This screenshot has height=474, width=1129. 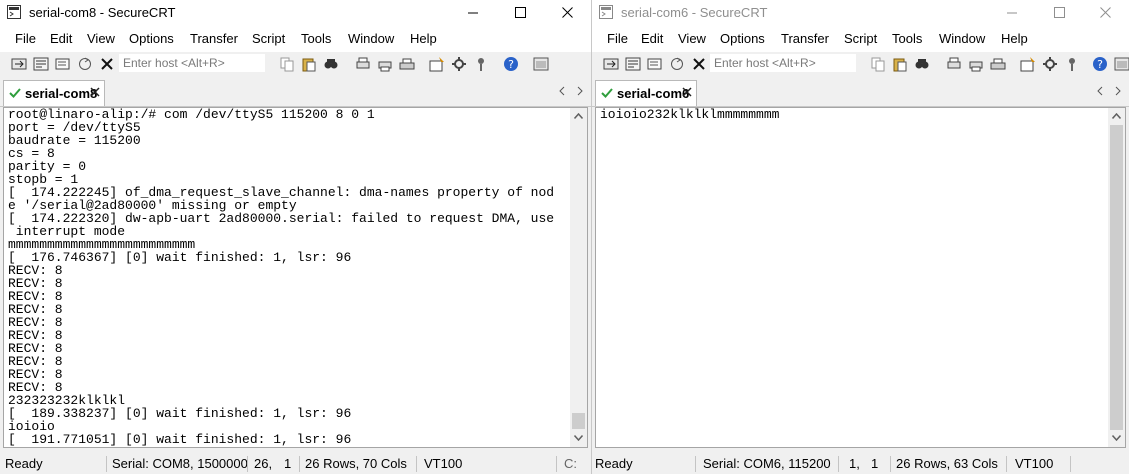 I want to click on window-title: serial-com8 - SecureCRT, so click(x=102, y=12).